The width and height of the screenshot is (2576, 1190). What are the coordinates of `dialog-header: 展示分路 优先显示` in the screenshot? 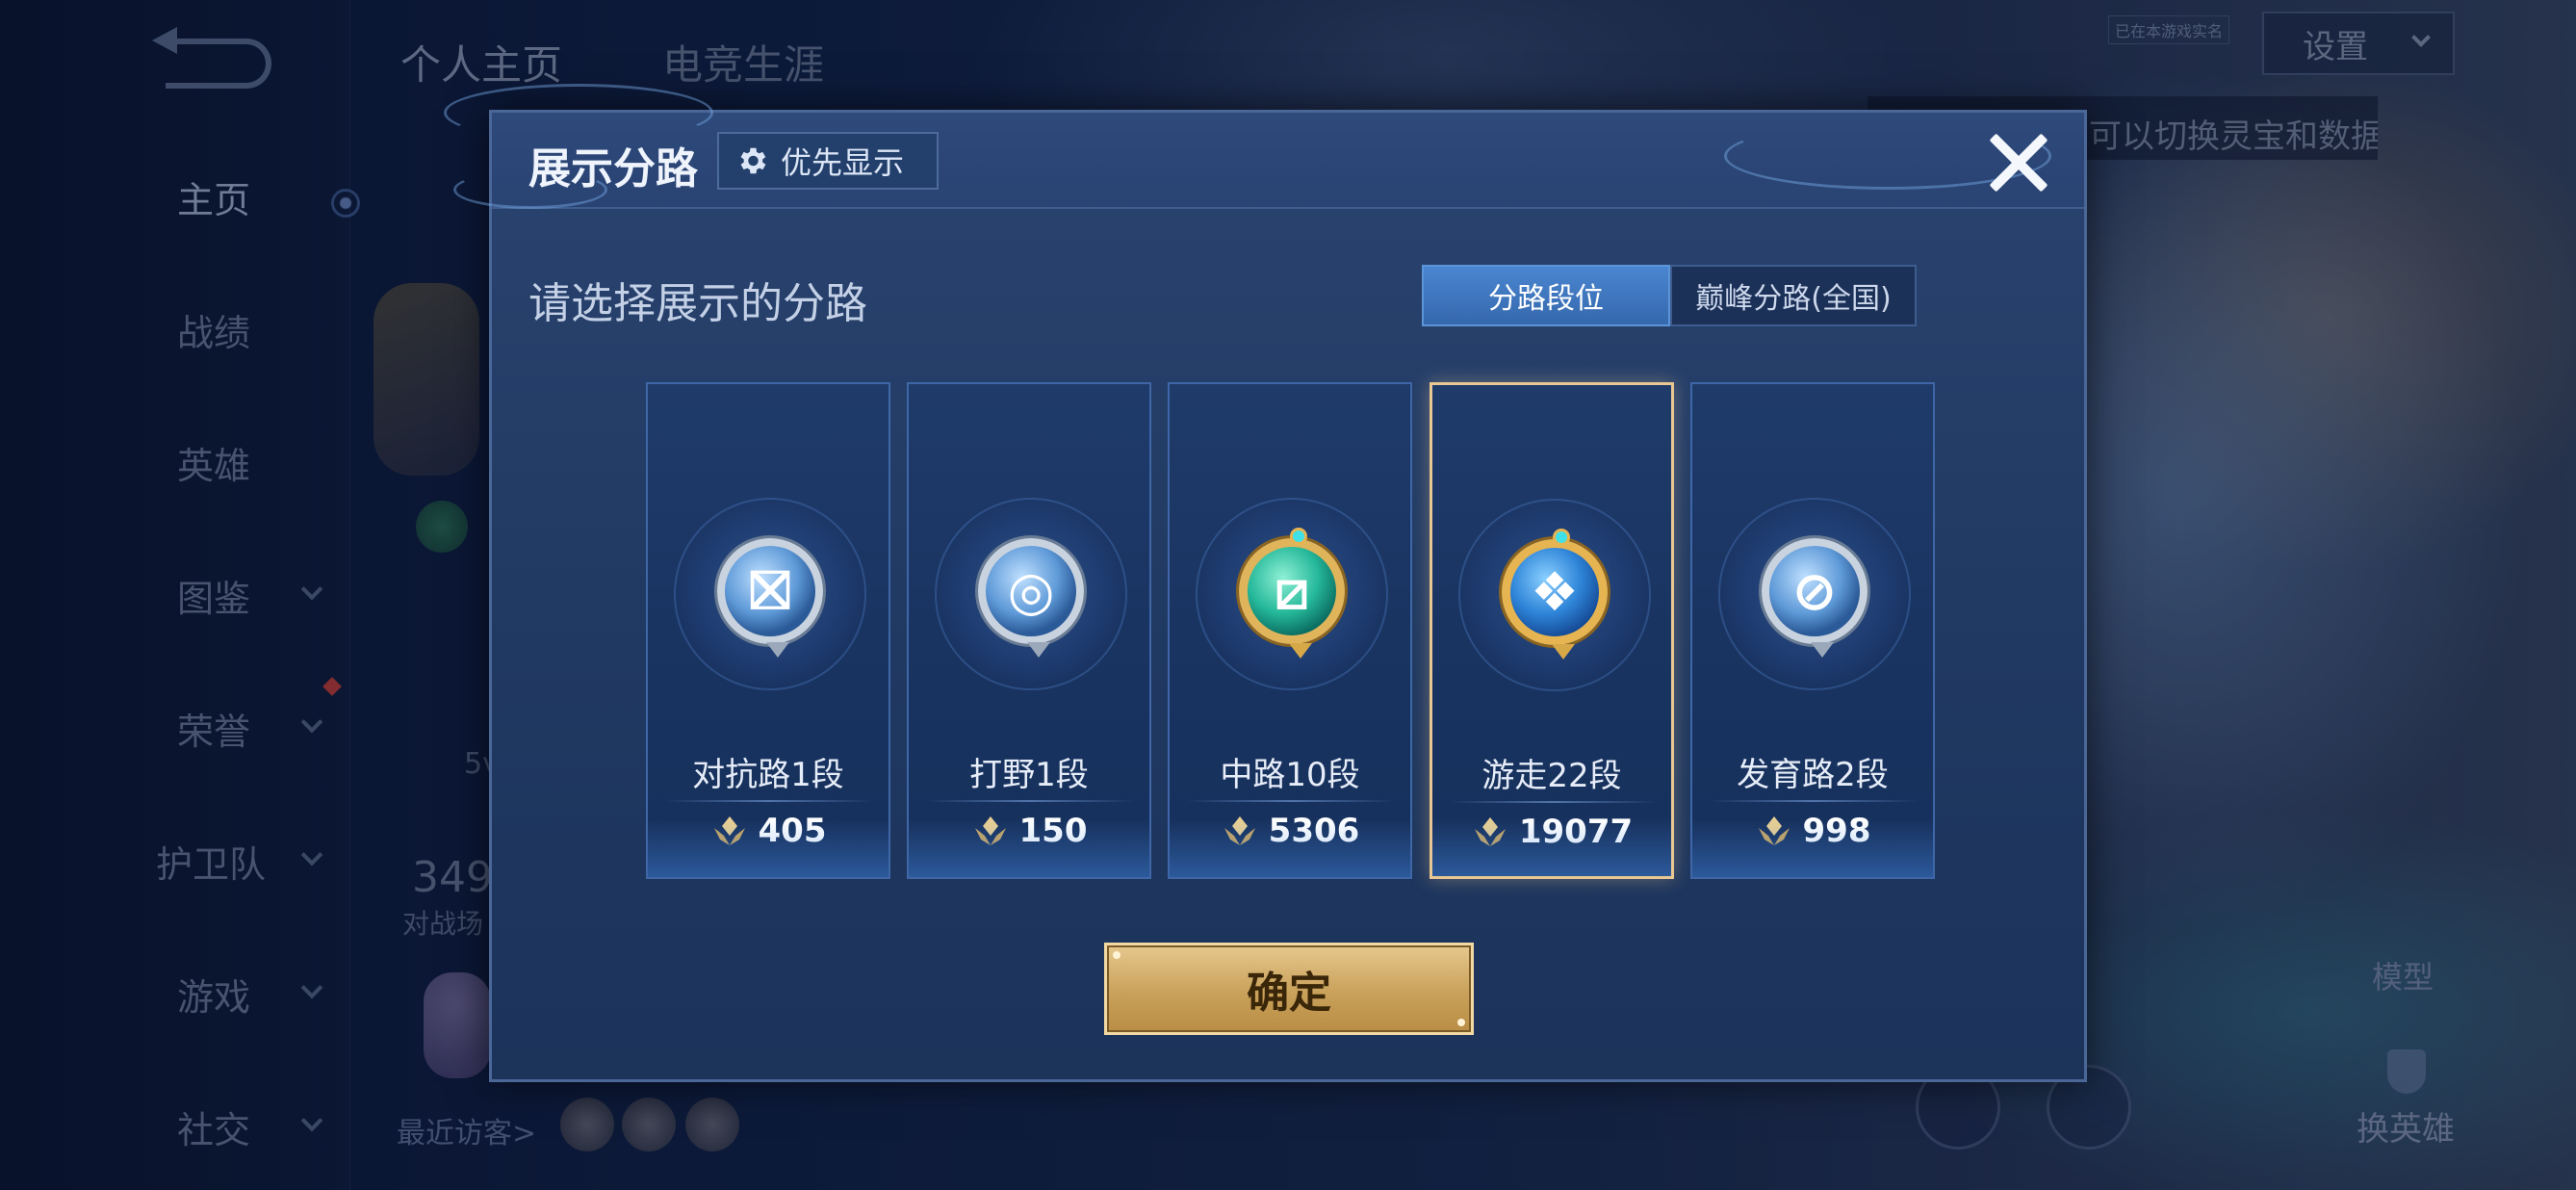 It's located at (1264, 147).